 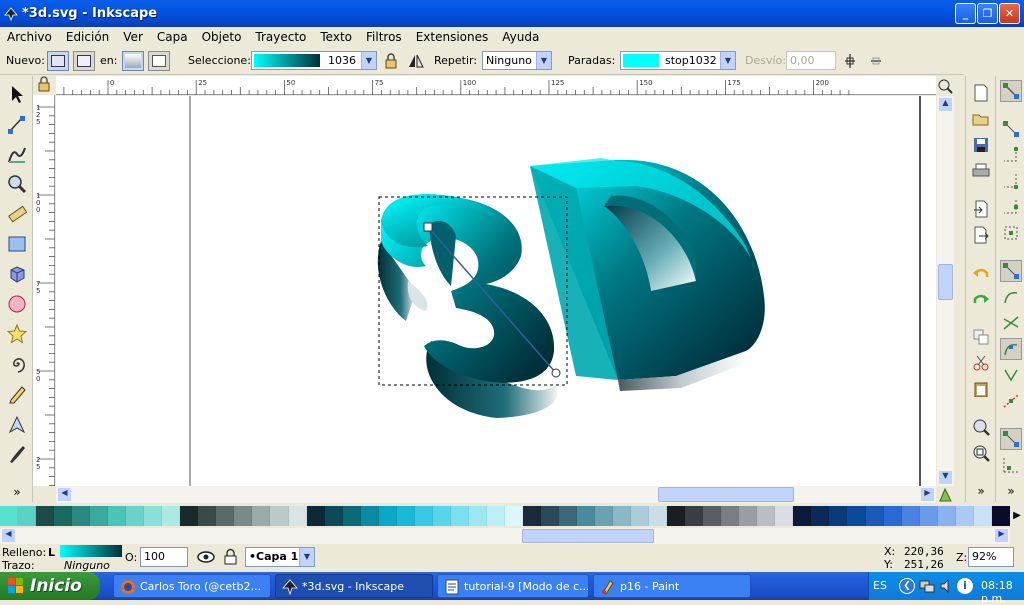 What do you see at coordinates (981, 363) in the screenshot?
I see `cut-scissors-icon` at bounding box center [981, 363].